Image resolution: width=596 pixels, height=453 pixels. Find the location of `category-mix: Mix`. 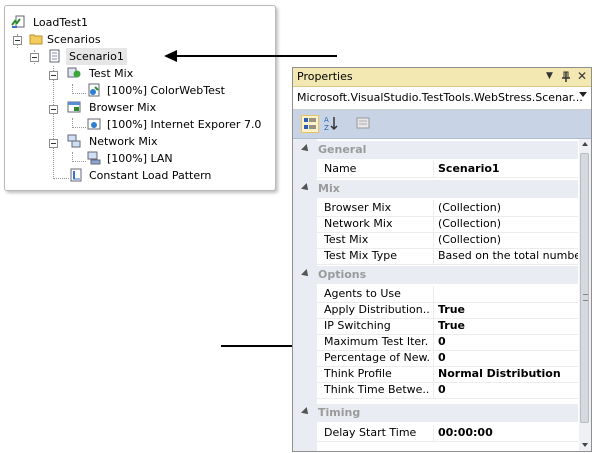

category-mix: Mix is located at coordinates (435, 189).